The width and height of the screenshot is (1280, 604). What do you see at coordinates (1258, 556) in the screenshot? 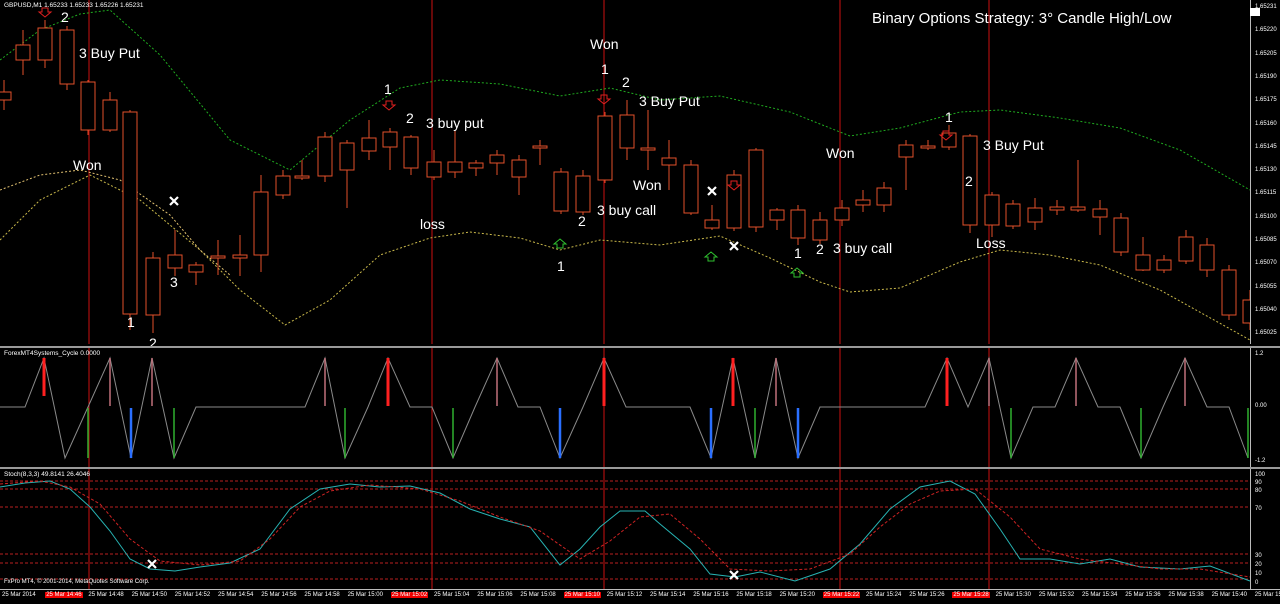
I see `stochastic-tick-label: 30` at bounding box center [1258, 556].